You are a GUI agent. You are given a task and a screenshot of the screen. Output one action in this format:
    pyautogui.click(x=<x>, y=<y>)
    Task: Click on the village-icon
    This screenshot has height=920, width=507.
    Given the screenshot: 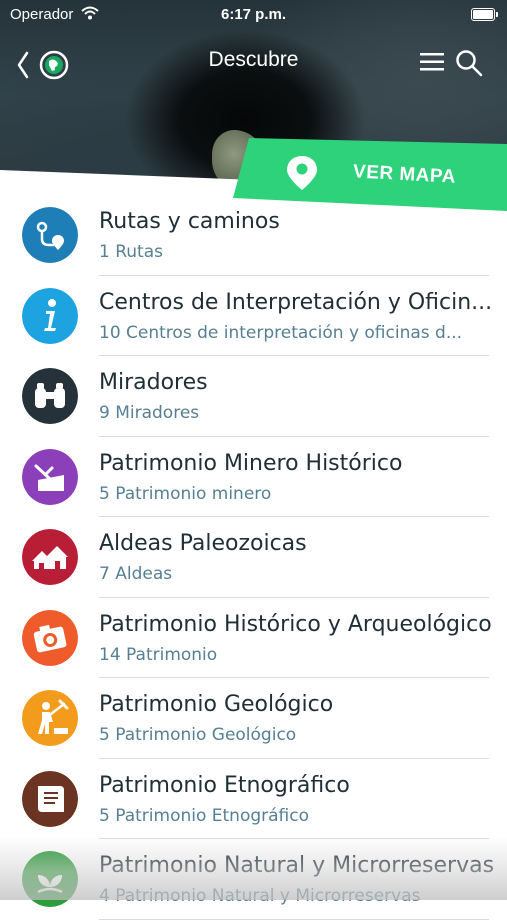 What is the action you would take?
    pyautogui.click(x=50, y=557)
    